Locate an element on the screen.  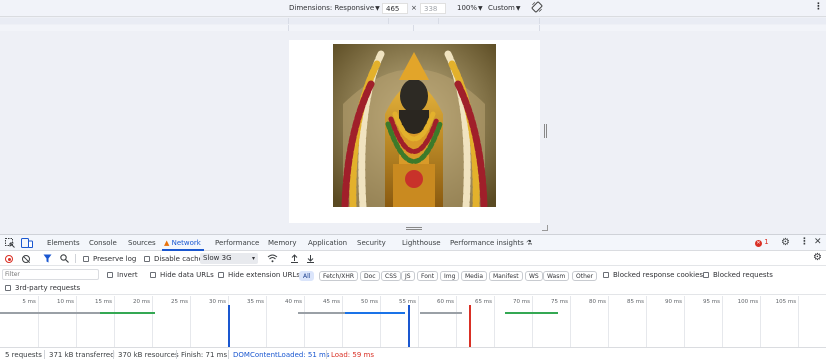
preserve-log-checkbox is located at coordinates (86, 259).